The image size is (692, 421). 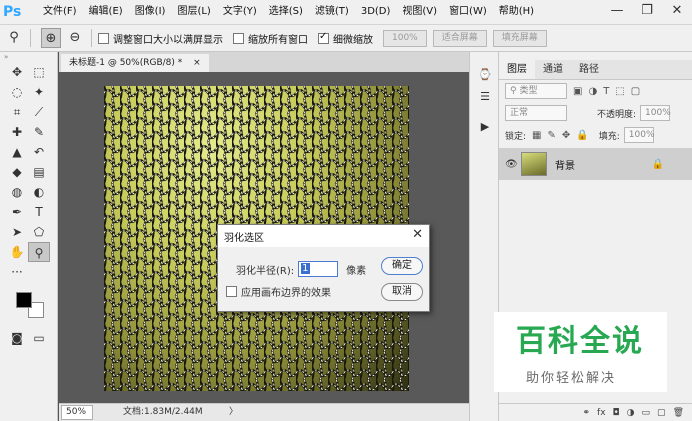 What do you see at coordinates (39, 252) in the screenshot?
I see `zoom-tool-icon: ⚲` at bounding box center [39, 252].